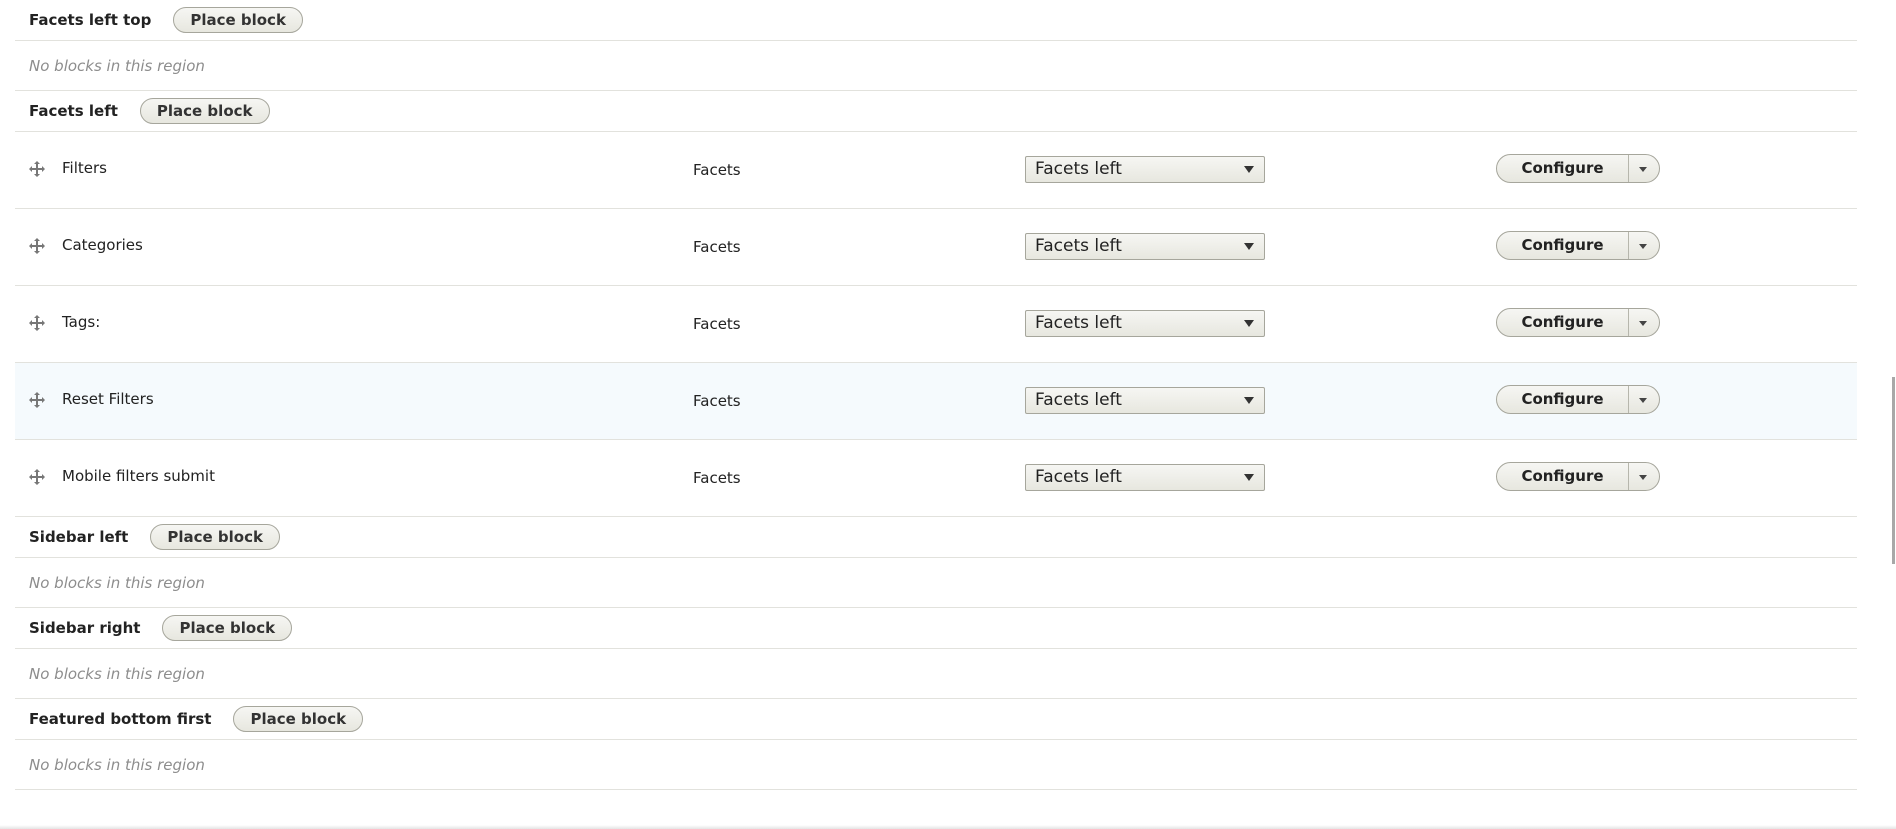  Describe the element at coordinates (936, 20) in the screenshot. I see `region-header-facets-left-top: Facets left top Place block` at that location.